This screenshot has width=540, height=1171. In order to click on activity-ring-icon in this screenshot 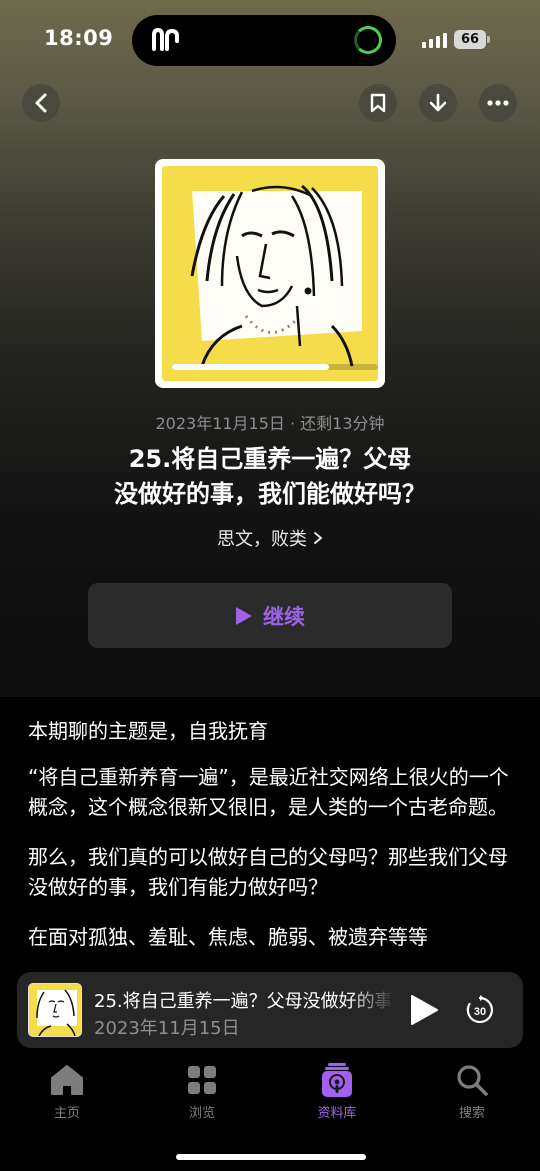, I will do `click(368, 40)`.